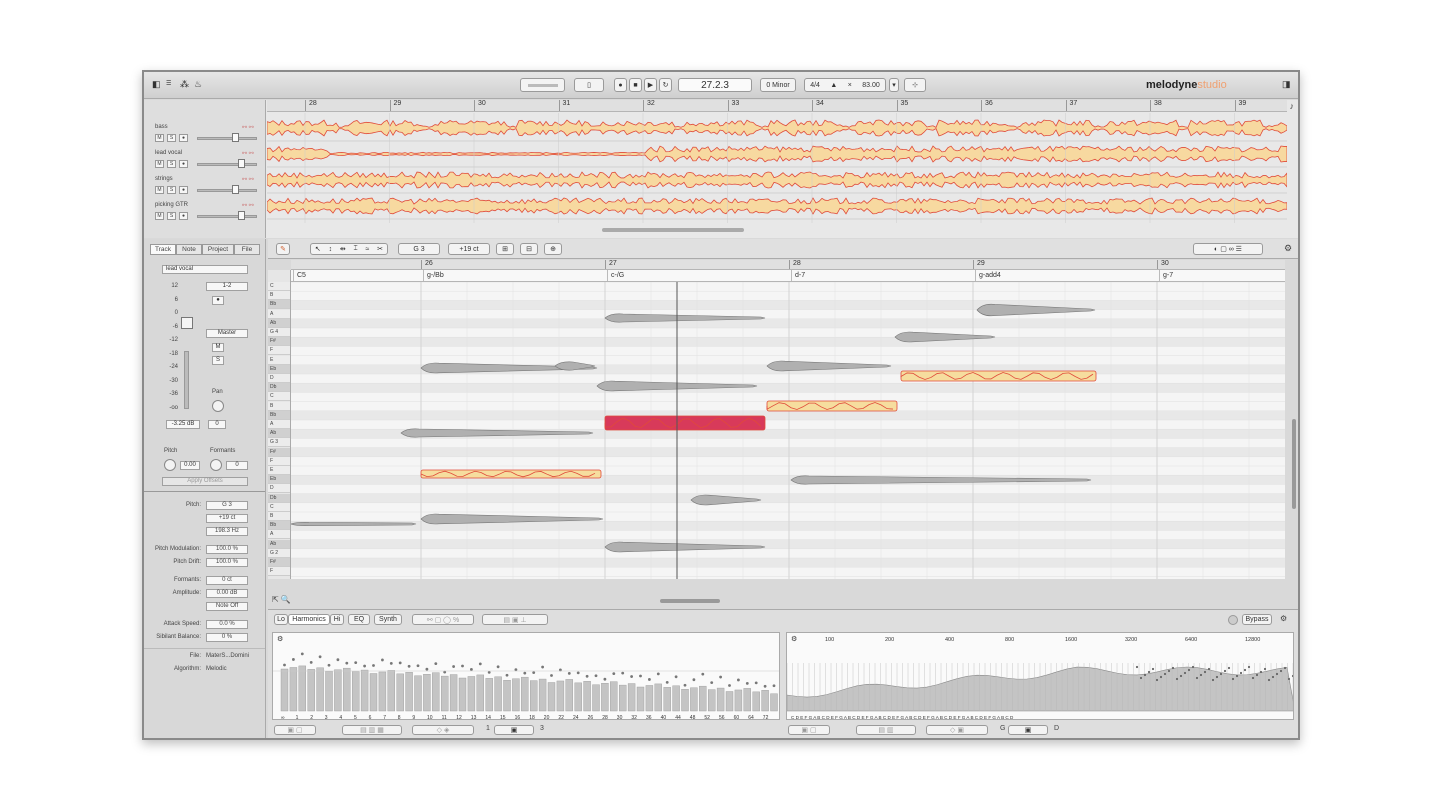 The image size is (1440, 810). What do you see at coordinates (1294, 464) in the screenshot?
I see `editor-v-scrollbar` at bounding box center [1294, 464].